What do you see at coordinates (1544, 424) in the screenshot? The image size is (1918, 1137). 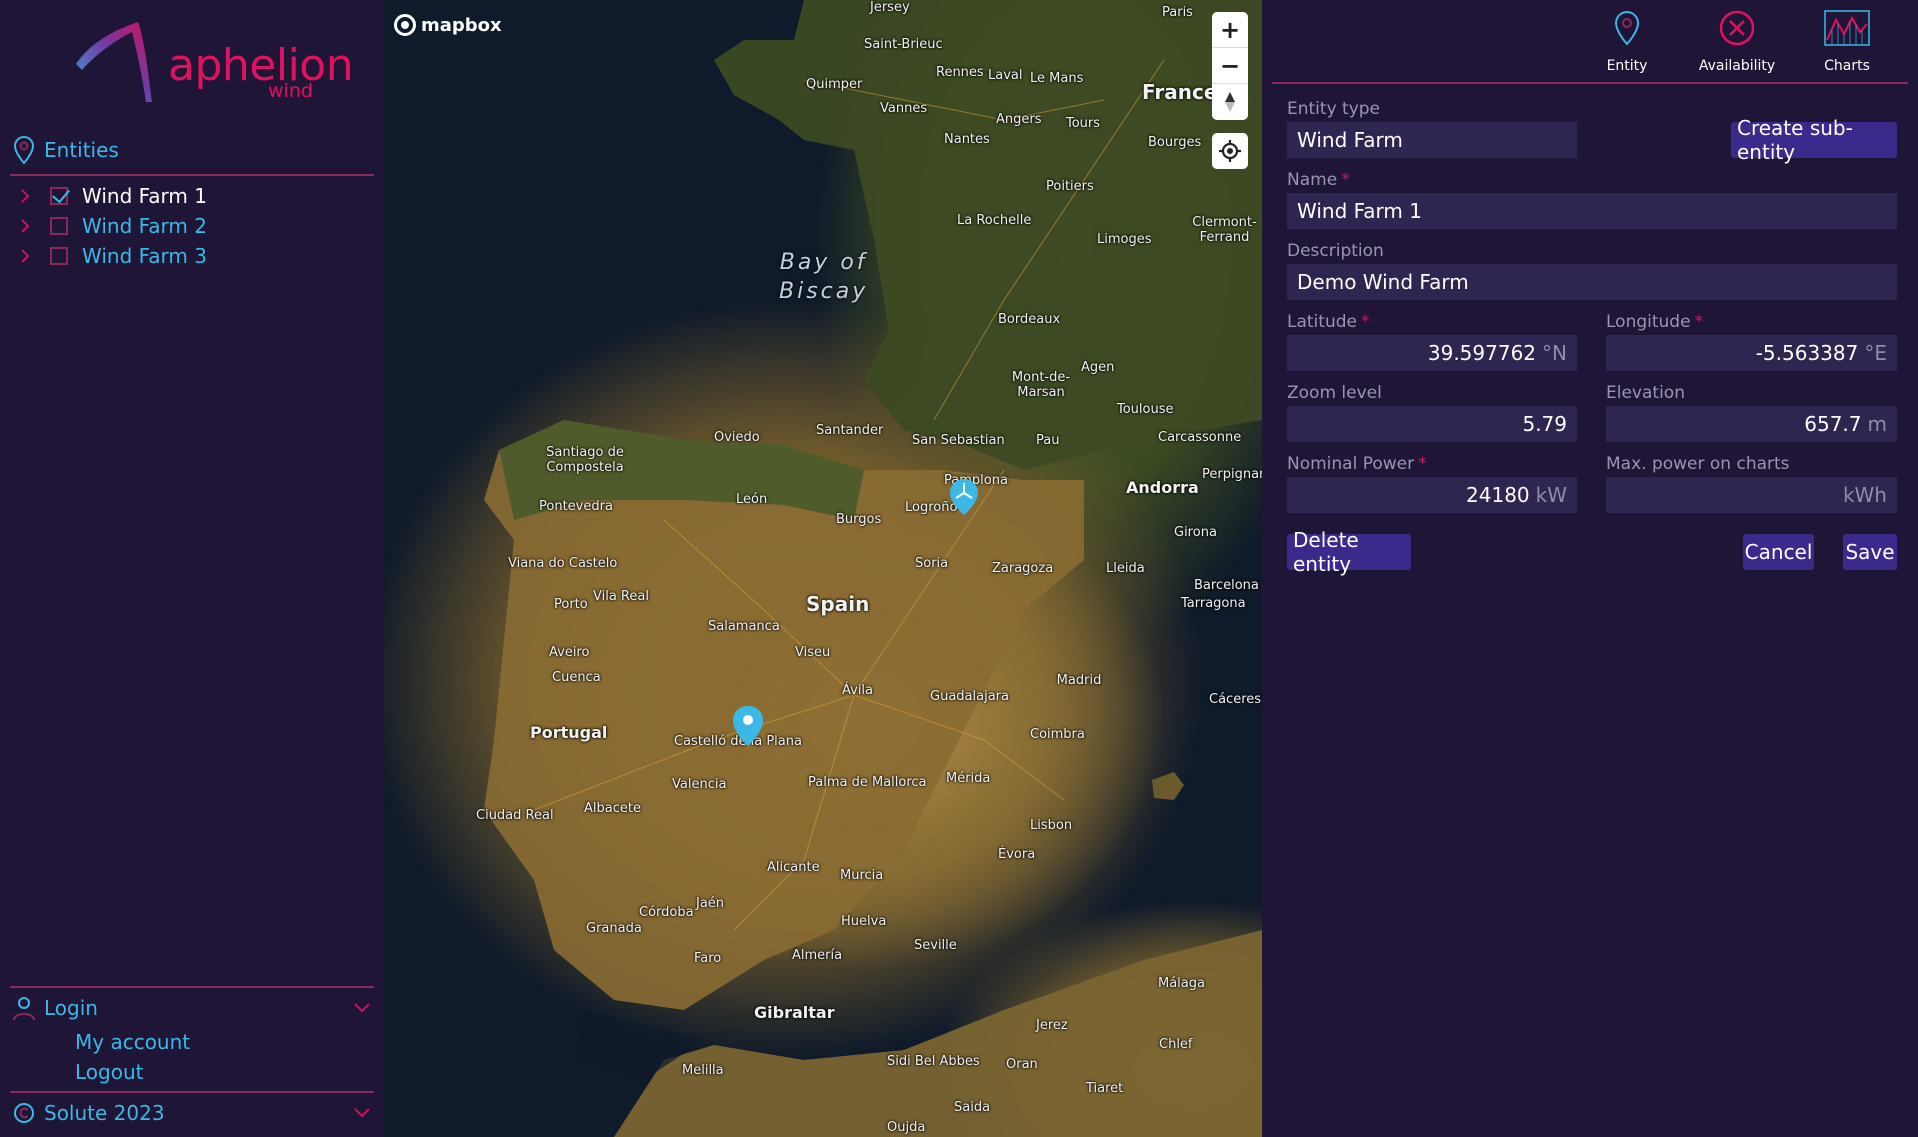 I see `zoom-level-value: 5.79` at bounding box center [1544, 424].